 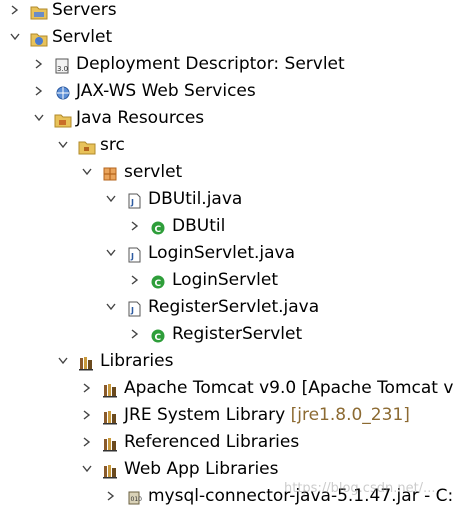 What do you see at coordinates (137, 361) in the screenshot?
I see `tree-item-label: Libraries` at bounding box center [137, 361].